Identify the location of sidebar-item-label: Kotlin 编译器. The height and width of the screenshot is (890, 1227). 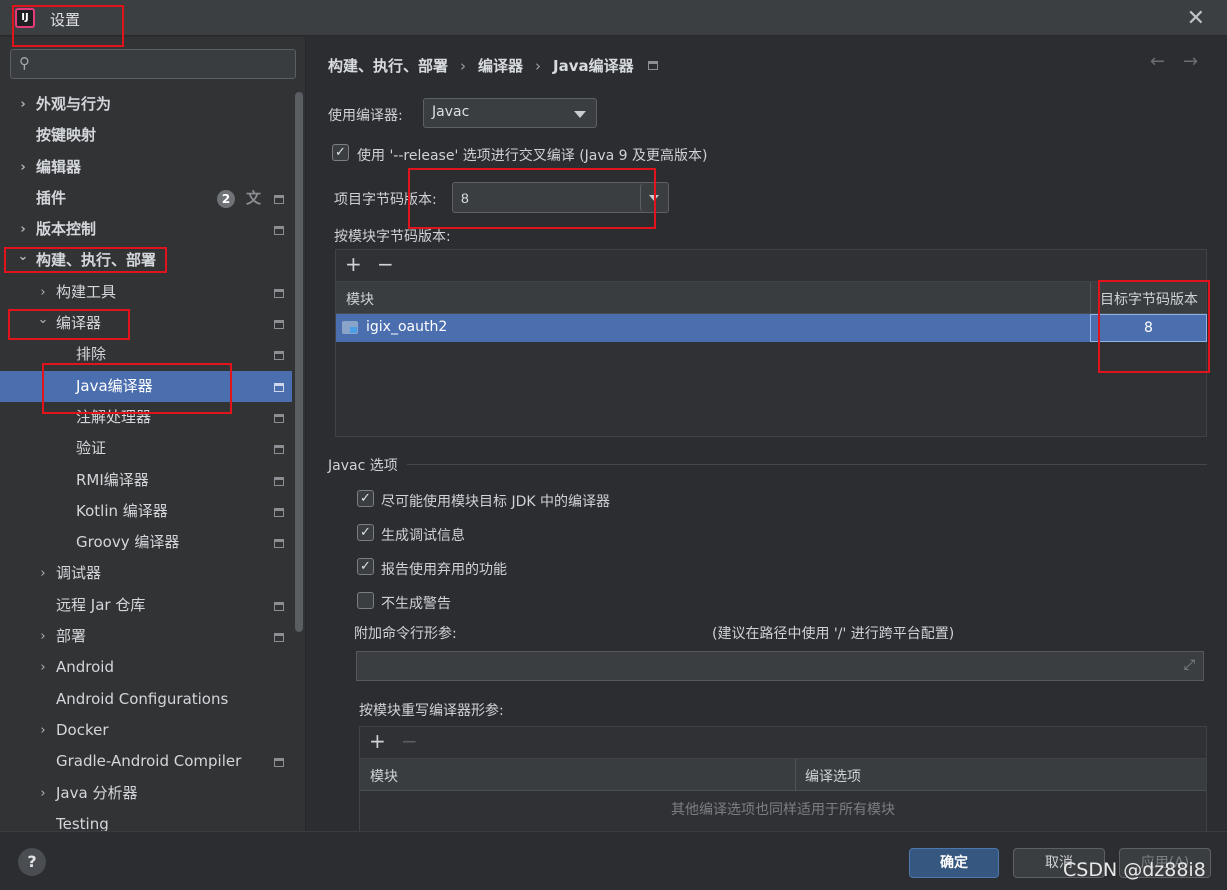
(122, 510).